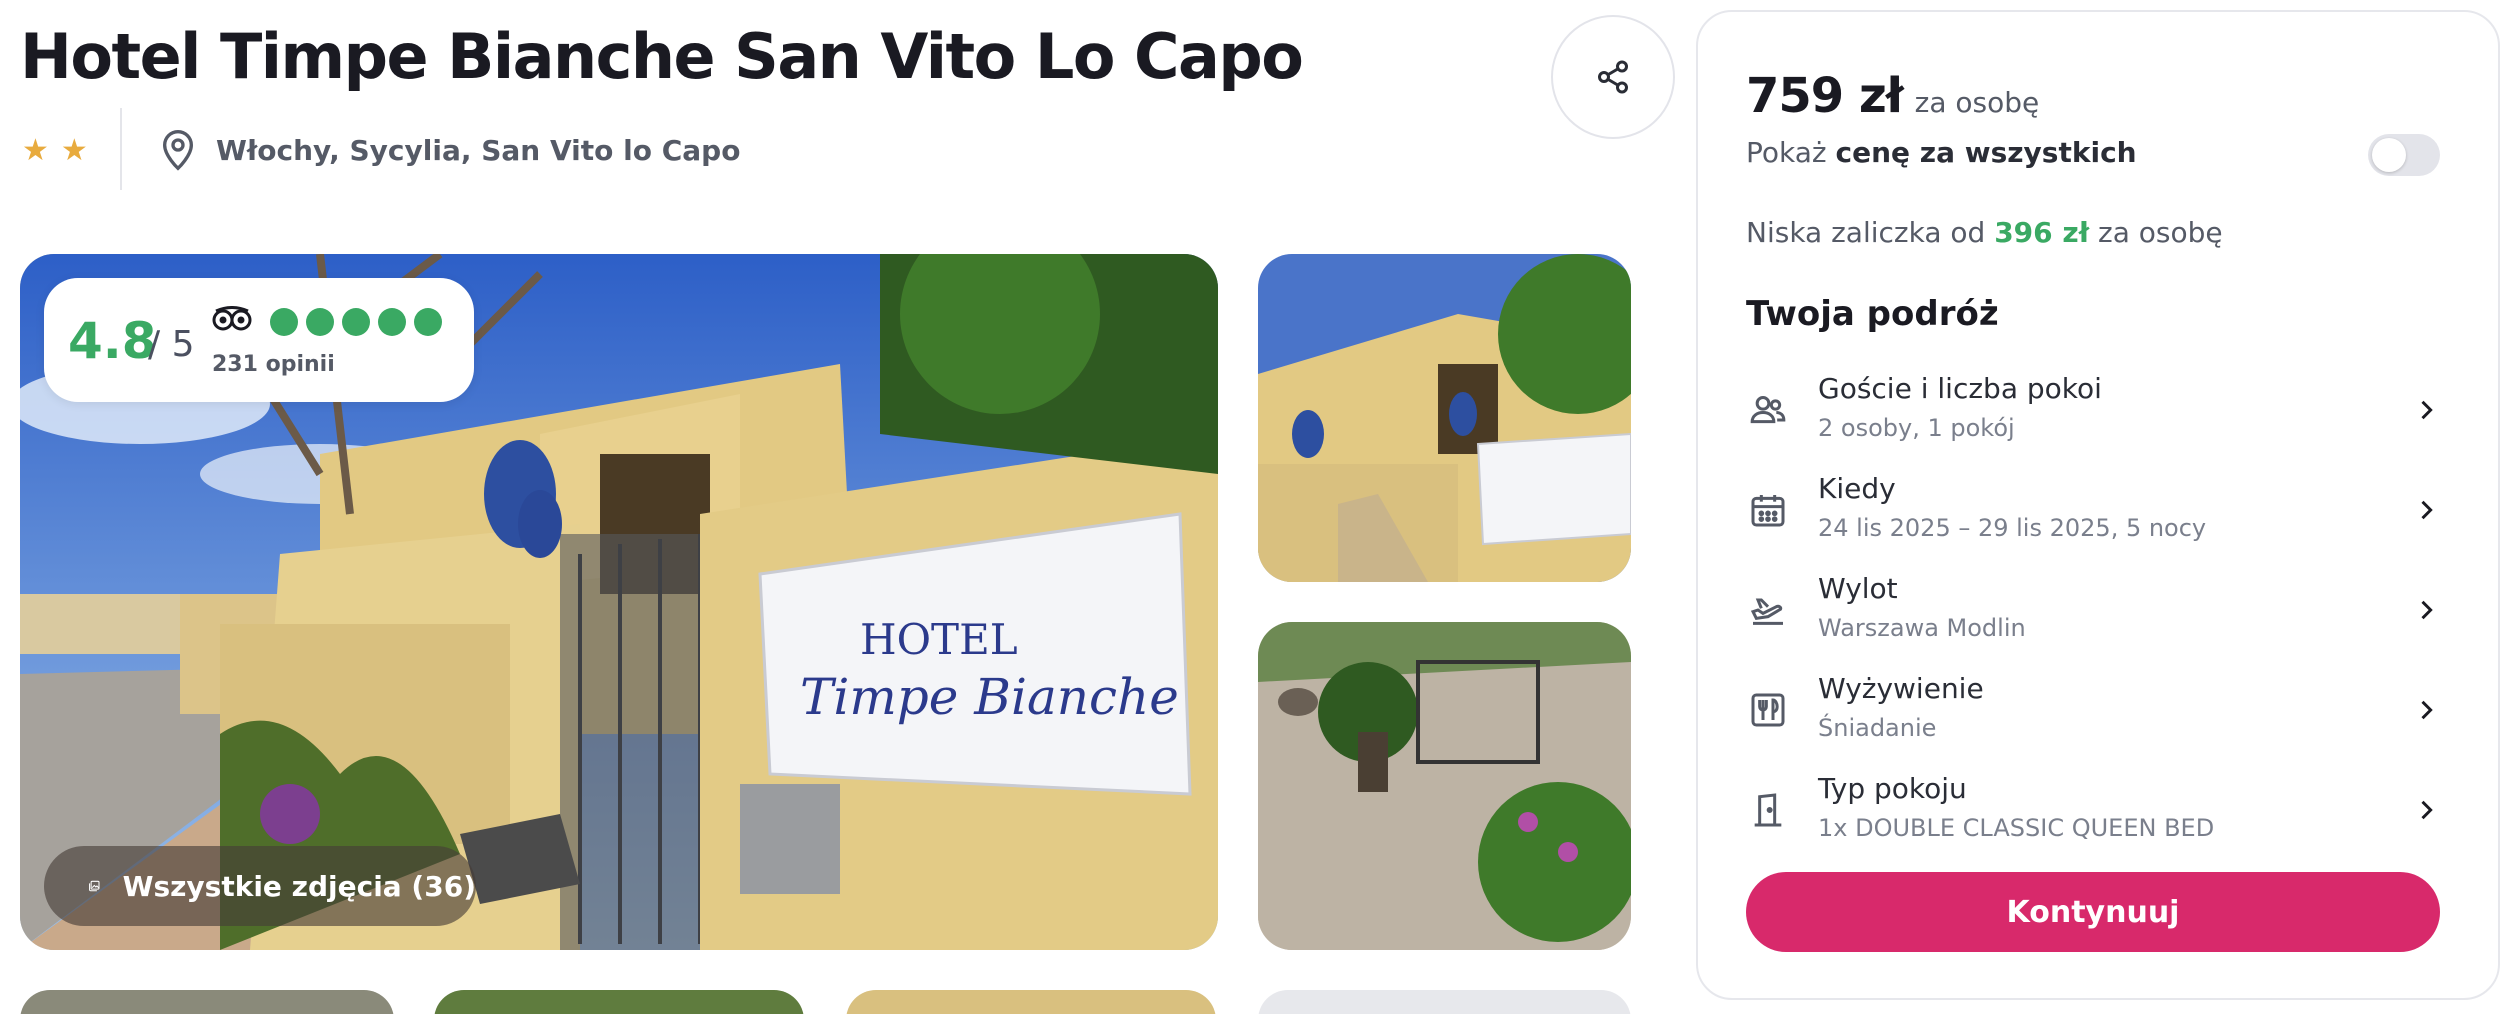  I want to click on show-total-price-label: Pokaż cenę za wszystkich, so click(1941, 152).